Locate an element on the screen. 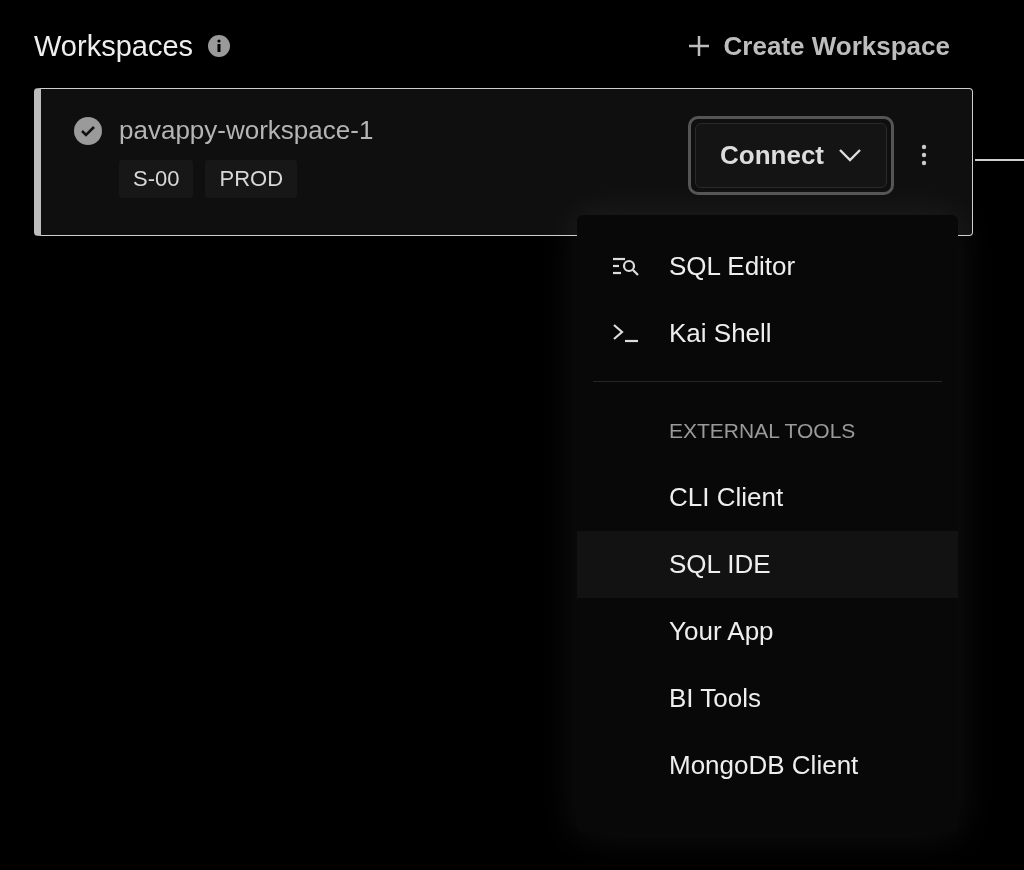 Image resolution: width=1024 pixels, height=870 pixels. tag: PROD is located at coordinates (251, 179).